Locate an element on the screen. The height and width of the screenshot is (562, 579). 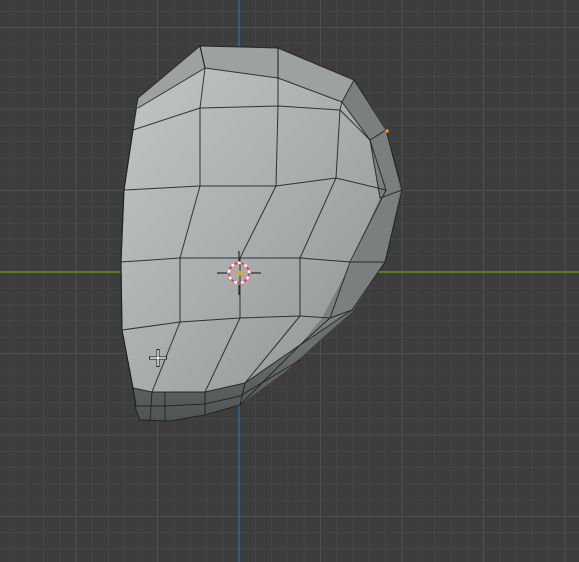
3d-cursor-center is located at coordinates (239, 273).